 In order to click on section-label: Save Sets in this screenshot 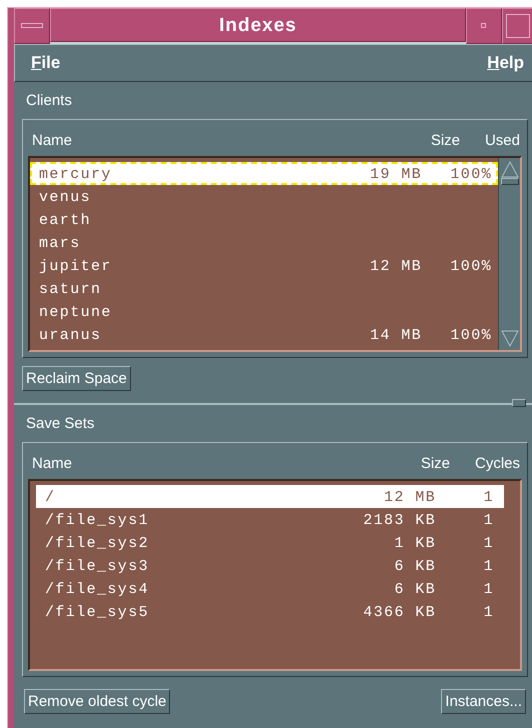, I will do `click(60, 424)`.